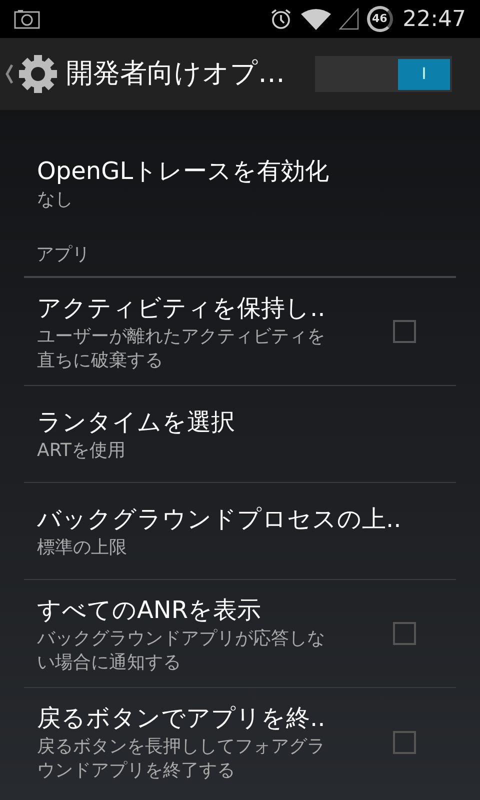 This screenshot has height=800, width=480. I want to click on setting-summary: ユーザーが離れたアクティビティを直ちに破棄する, so click(181, 348).